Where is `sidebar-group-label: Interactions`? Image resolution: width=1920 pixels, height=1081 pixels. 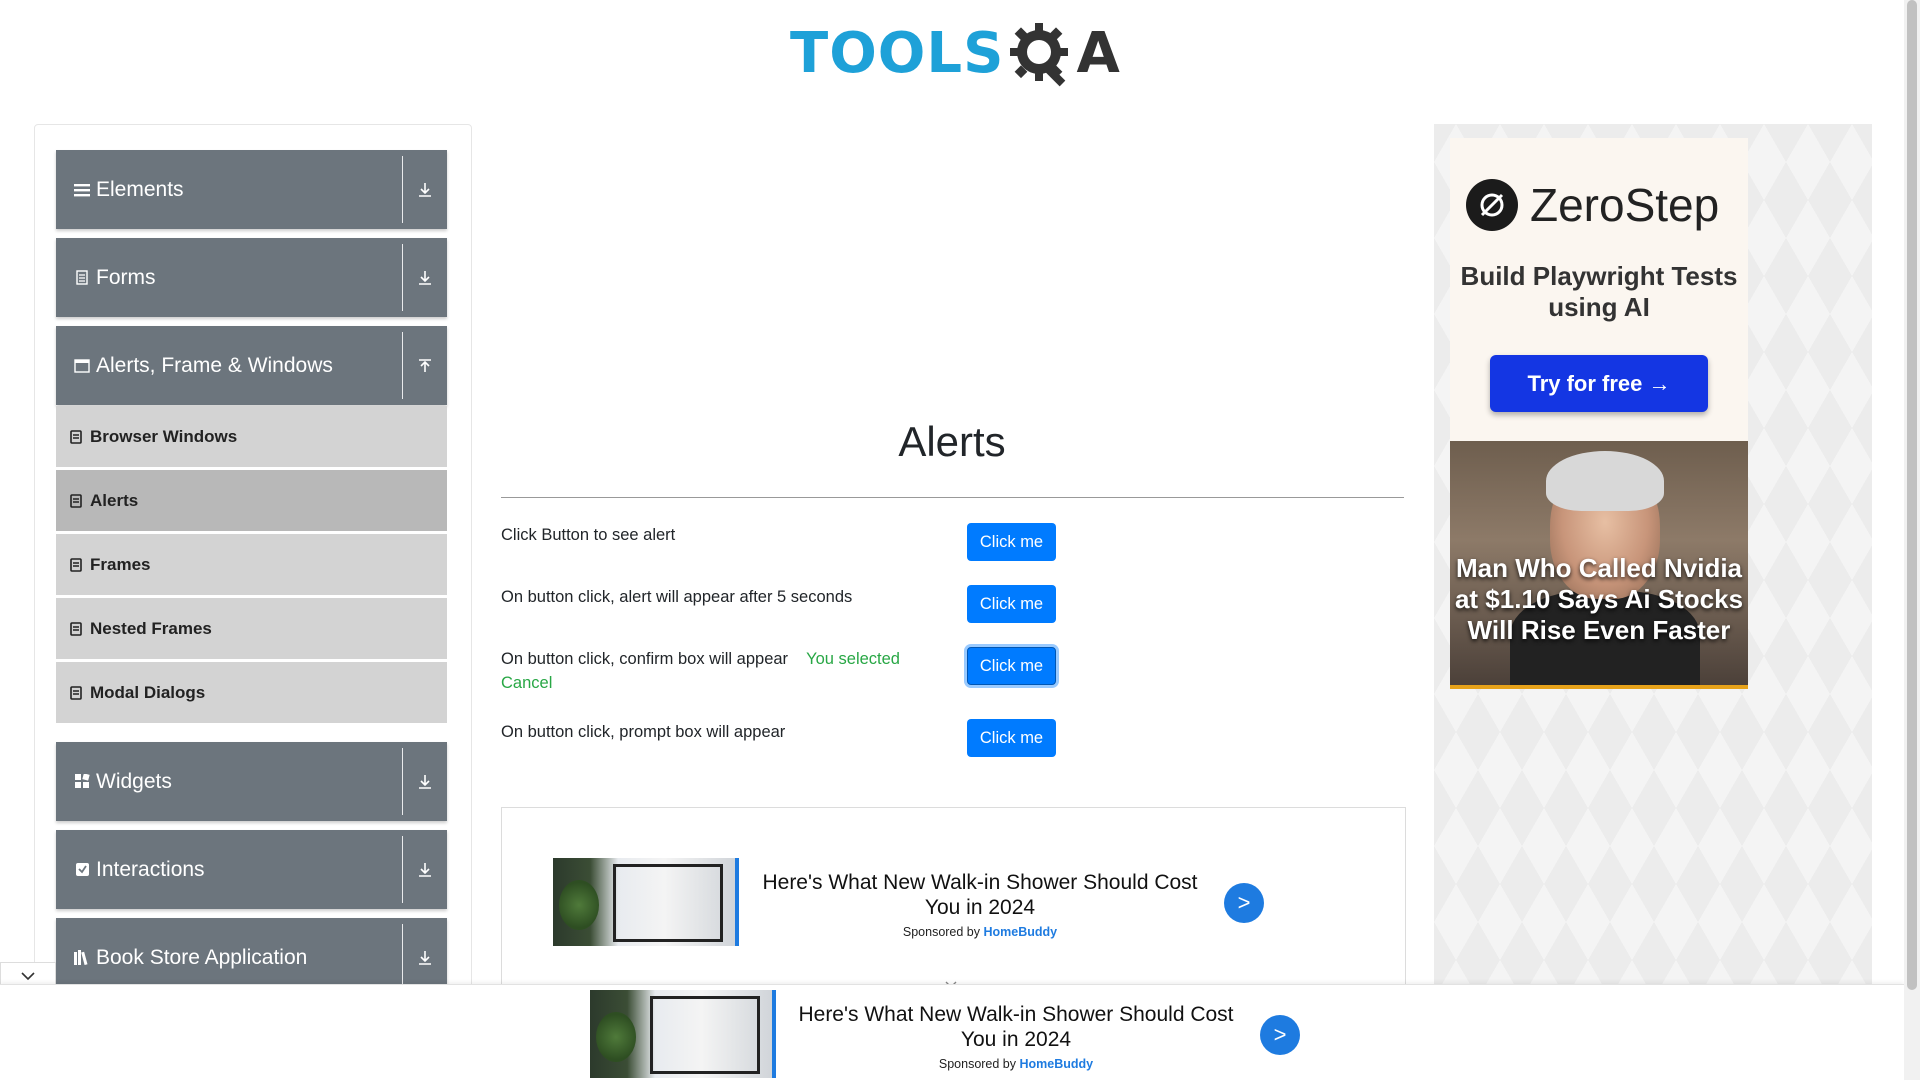 sidebar-group-label: Interactions is located at coordinates (150, 869).